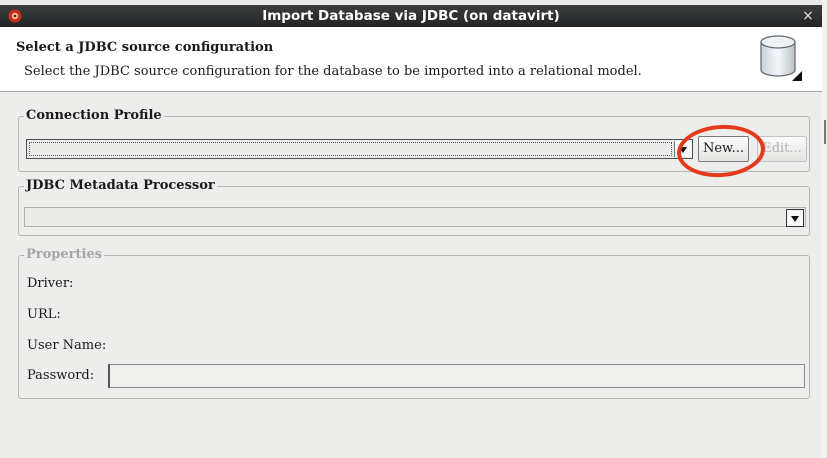  What do you see at coordinates (145, 47) in the screenshot?
I see `page-title: Select a JDBC source configuration` at bounding box center [145, 47].